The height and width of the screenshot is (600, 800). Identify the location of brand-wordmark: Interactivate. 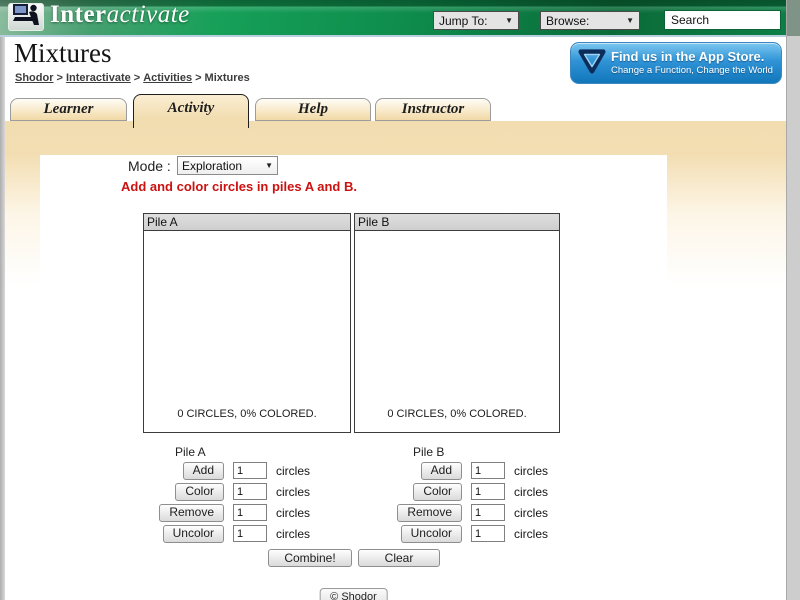
(120, 15).